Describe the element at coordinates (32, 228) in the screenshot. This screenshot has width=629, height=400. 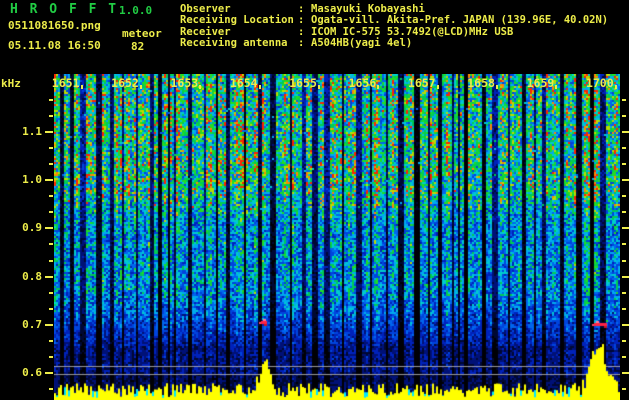
I see `y-tick-label-0.9: 0.9` at that location.